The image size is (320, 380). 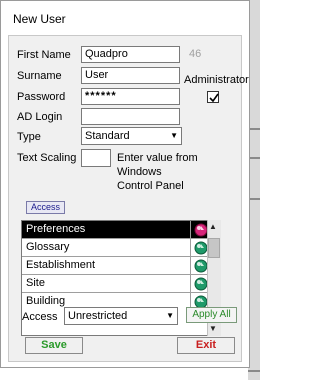 What do you see at coordinates (130, 75) in the screenshot?
I see `surname-input: User` at bounding box center [130, 75].